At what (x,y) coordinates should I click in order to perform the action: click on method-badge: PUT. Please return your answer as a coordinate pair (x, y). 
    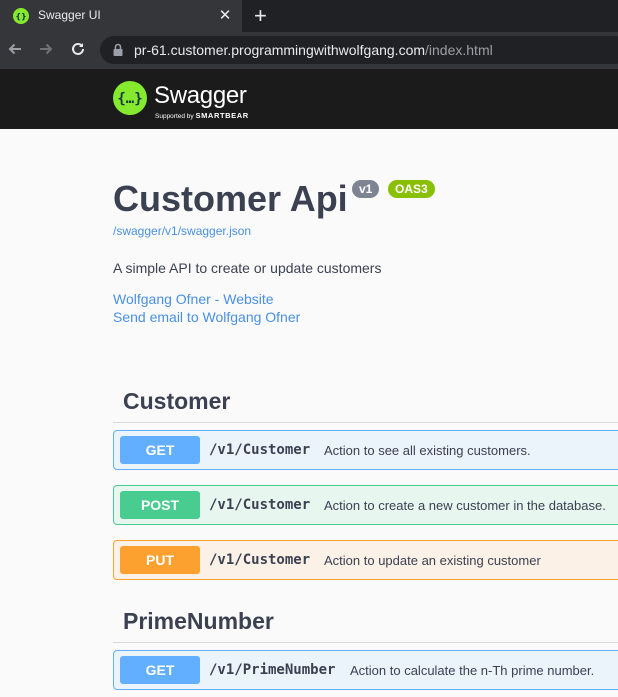
    Looking at the image, I should click on (160, 560).